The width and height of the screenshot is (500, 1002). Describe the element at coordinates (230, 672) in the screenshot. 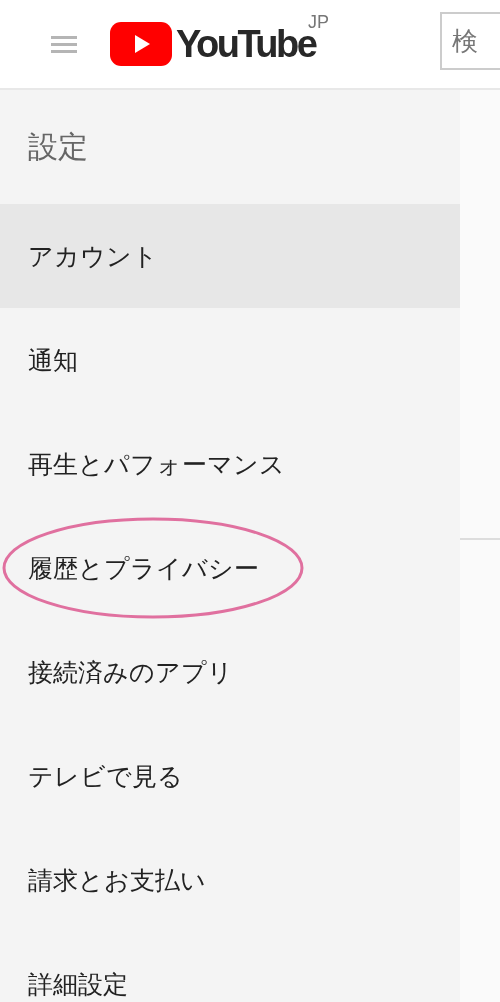

I see `sidebar-item: 接続済みのアプリ` at that location.